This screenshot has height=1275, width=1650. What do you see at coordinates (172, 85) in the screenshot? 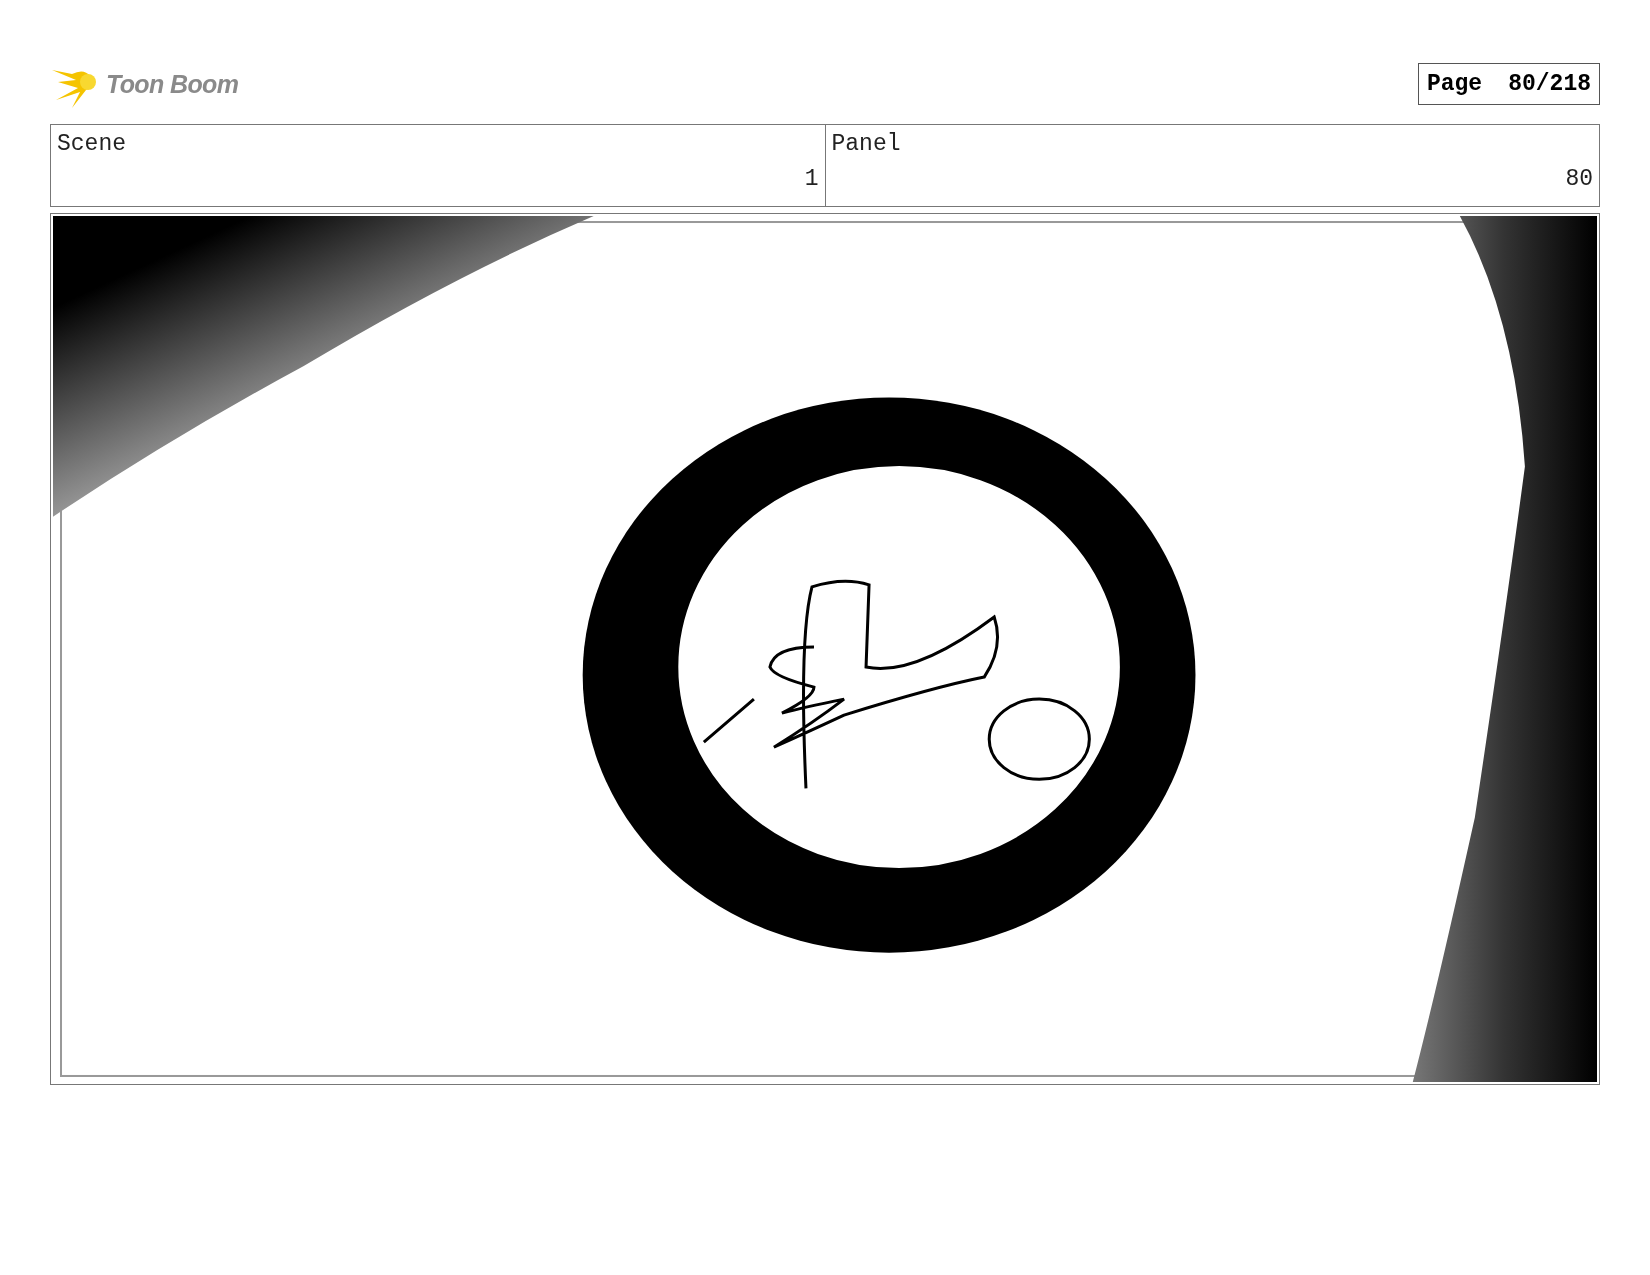
I see `logo-text: Toon Boom` at bounding box center [172, 85].